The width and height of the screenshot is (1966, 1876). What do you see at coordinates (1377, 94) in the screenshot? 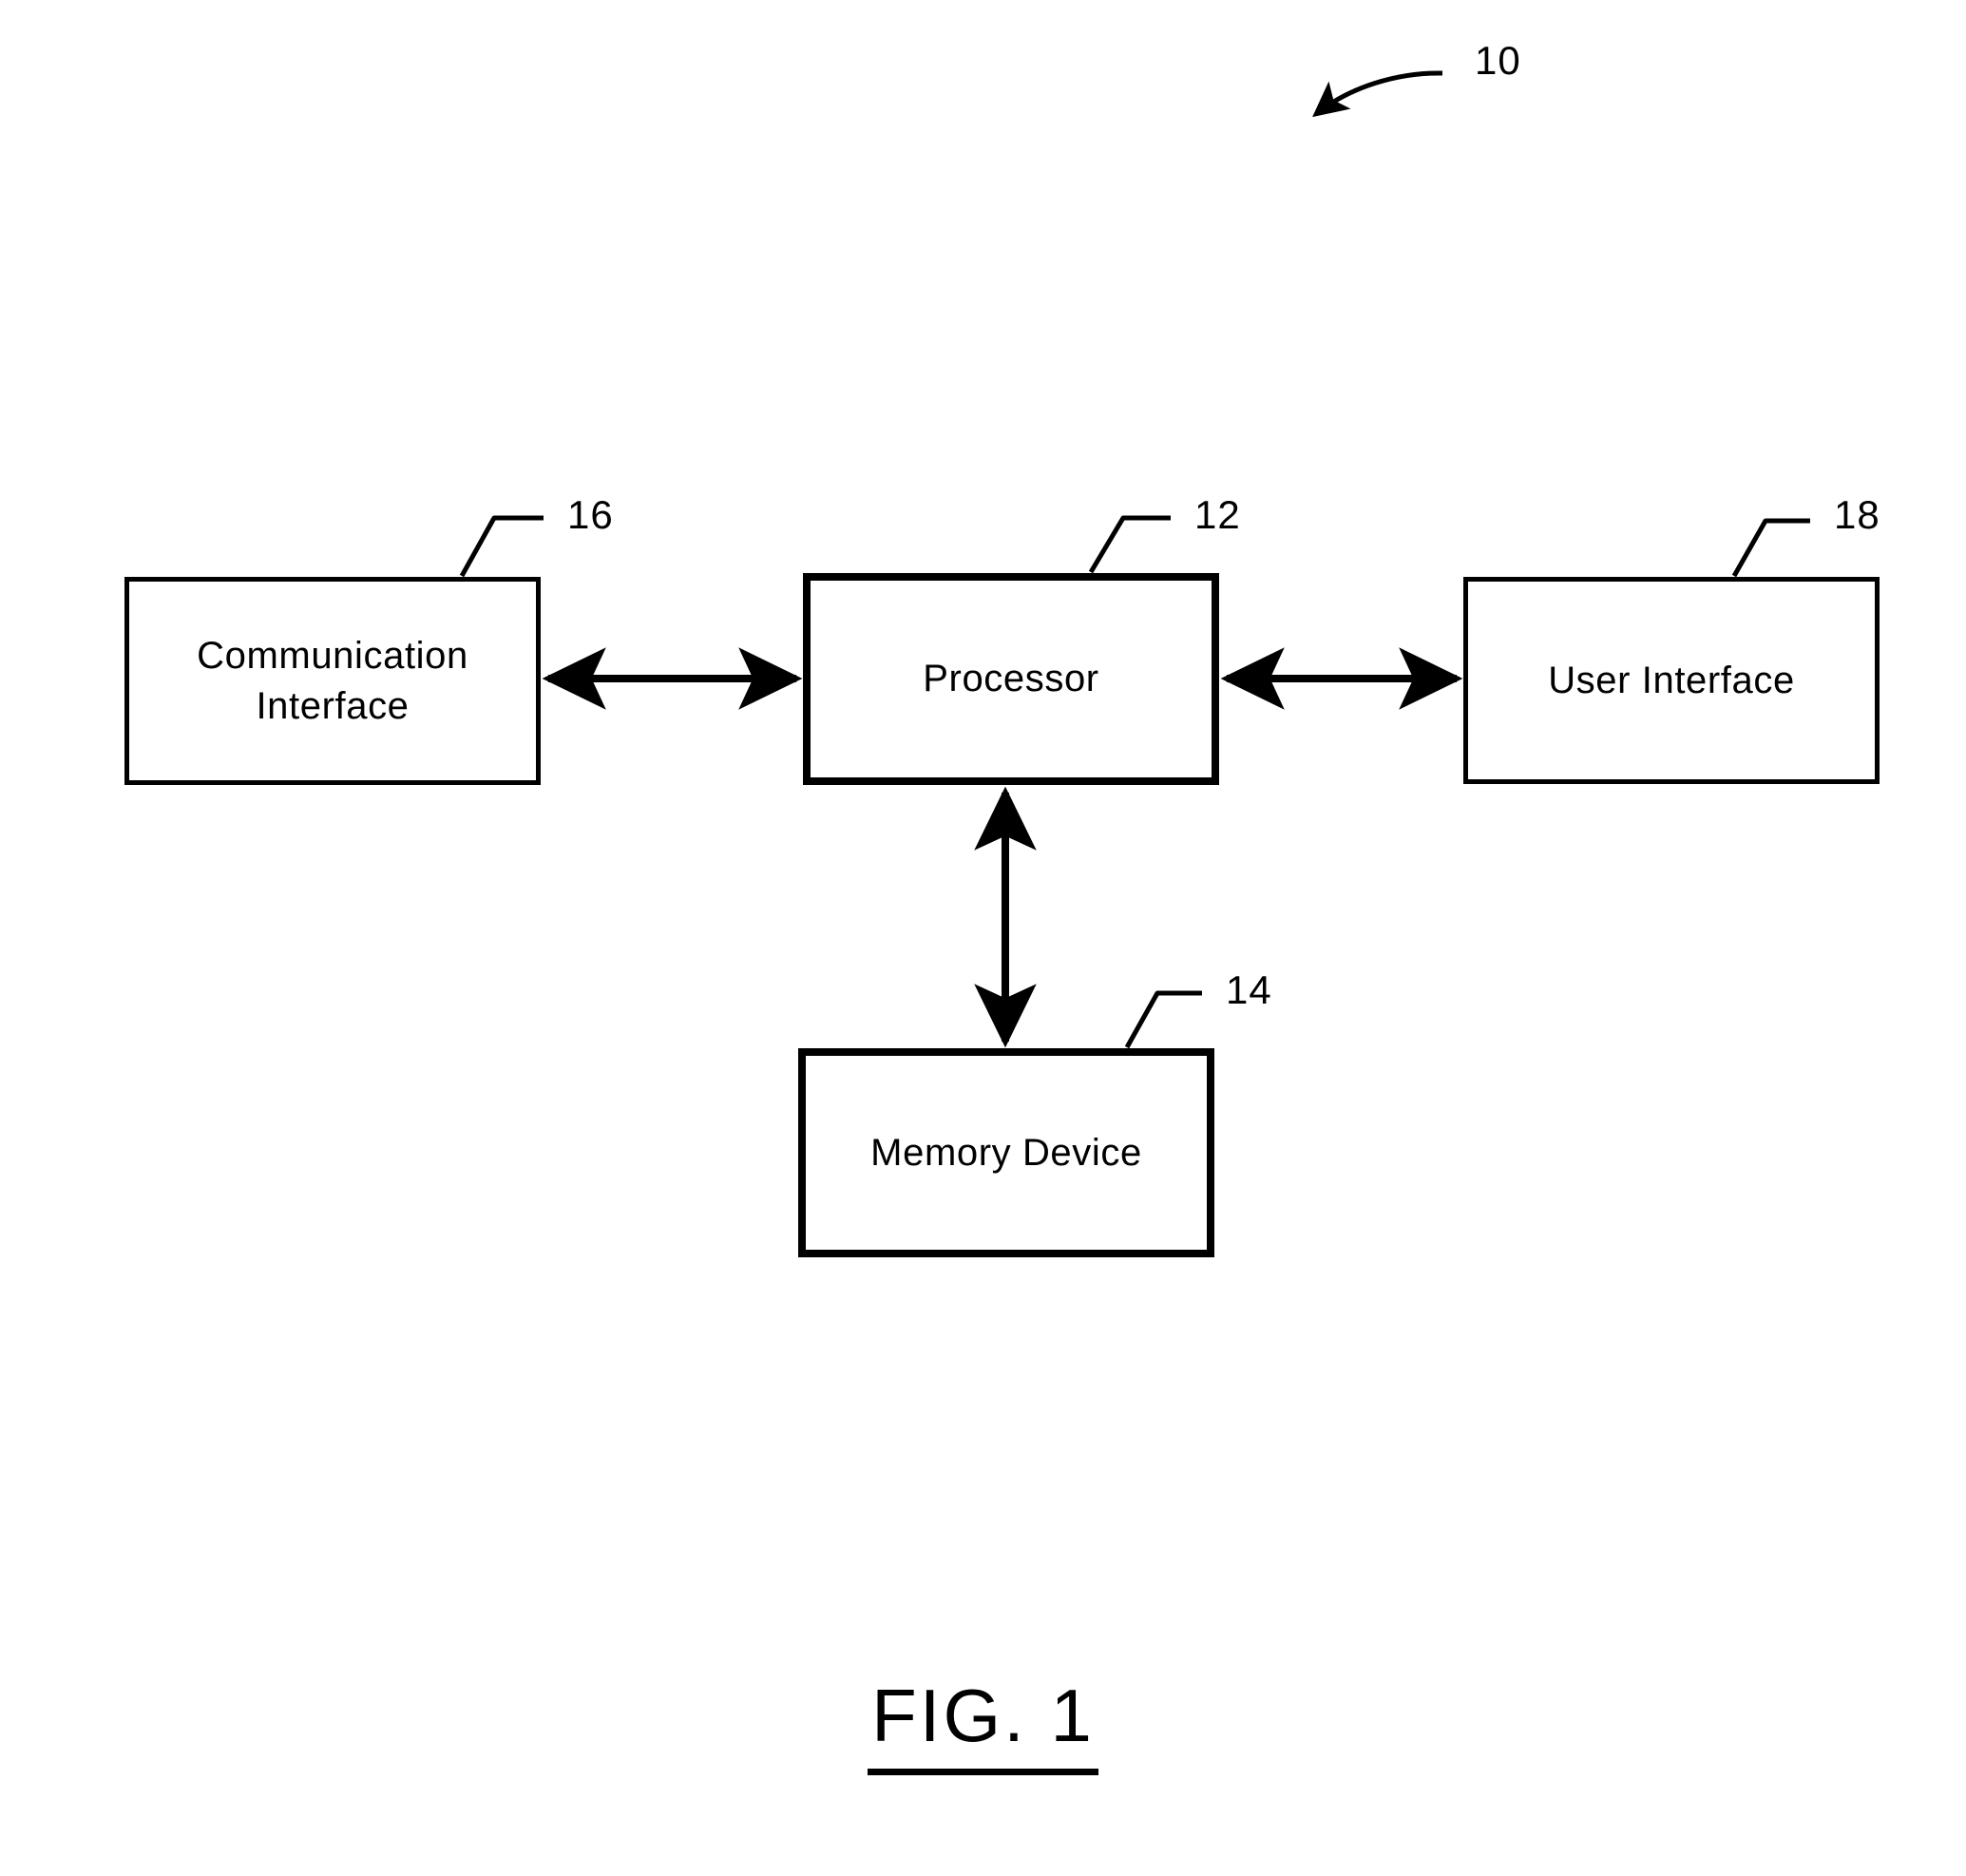
I see `system-leader-arrow` at bounding box center [1377, 94].